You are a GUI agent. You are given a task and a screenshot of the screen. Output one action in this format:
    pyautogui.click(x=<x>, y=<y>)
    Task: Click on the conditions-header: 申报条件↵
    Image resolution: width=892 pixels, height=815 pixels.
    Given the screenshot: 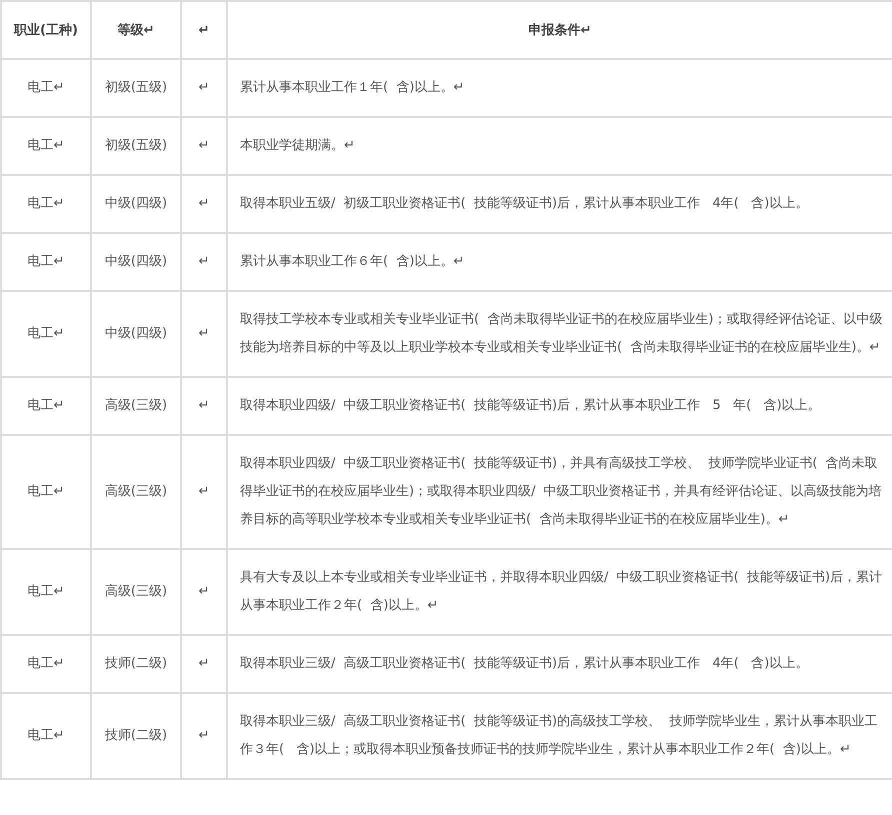 What is the action you would take?
    pyautogui.click(x=559, y=30)
    